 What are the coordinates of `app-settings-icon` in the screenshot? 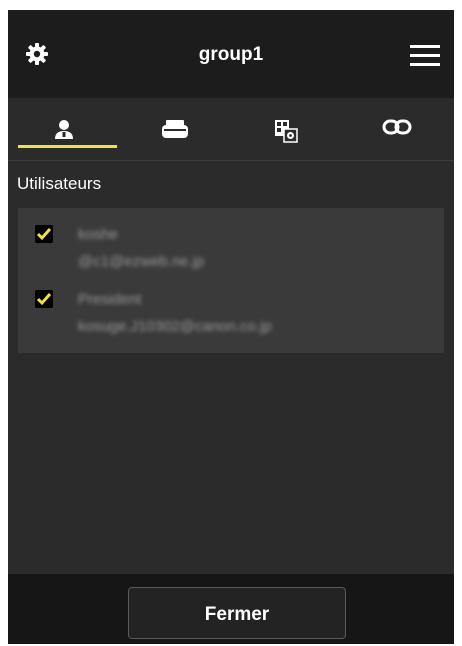 It's located at (286, 131).